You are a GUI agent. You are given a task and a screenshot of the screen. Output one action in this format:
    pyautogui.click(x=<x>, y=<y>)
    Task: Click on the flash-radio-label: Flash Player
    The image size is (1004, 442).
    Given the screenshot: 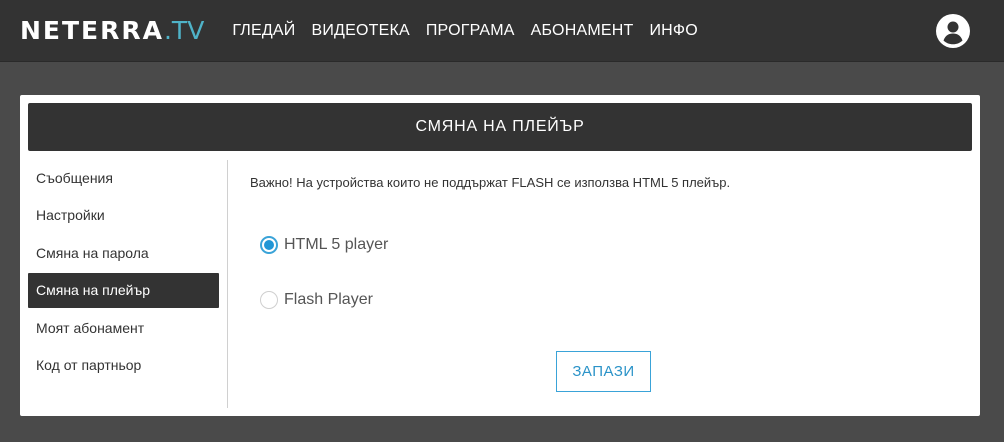 What is the action you would take?
    pyautogui.click(x=328, y=299)
    